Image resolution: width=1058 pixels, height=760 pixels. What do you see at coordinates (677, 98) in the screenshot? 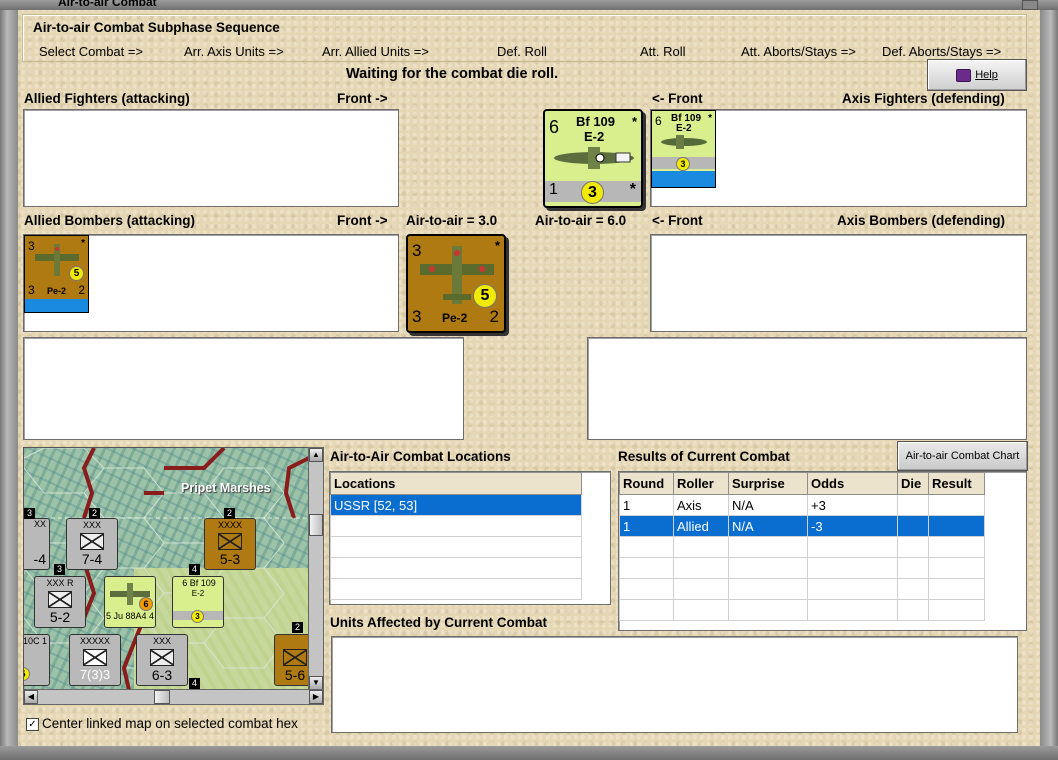
I see `front-arrow-left-1: <- Front` at bounding box center [677, 98].